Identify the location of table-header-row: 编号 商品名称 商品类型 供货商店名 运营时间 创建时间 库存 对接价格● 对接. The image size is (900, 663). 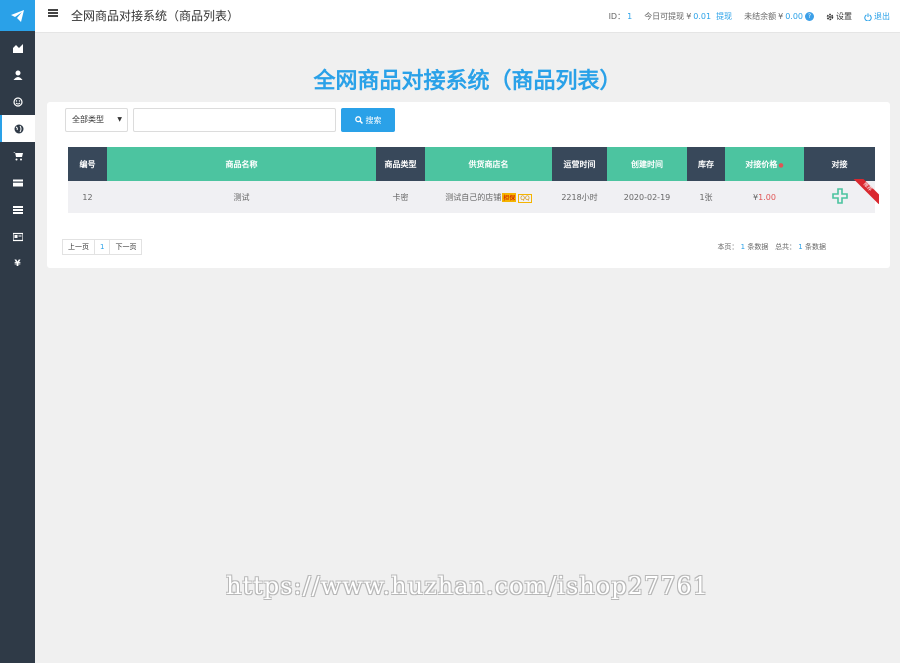
(471, 164).